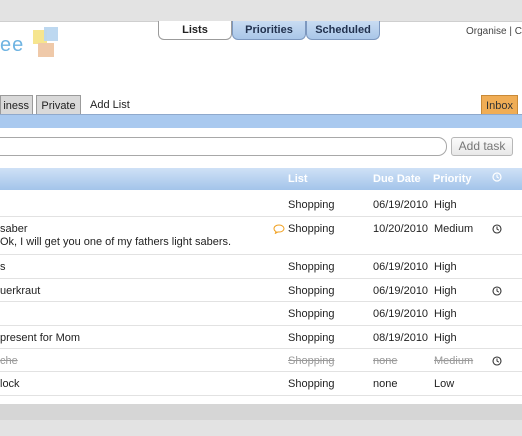 Image resolution: width=522 pixels, height=436 pixels. I want to click on add-task-input, so click(223, 146).